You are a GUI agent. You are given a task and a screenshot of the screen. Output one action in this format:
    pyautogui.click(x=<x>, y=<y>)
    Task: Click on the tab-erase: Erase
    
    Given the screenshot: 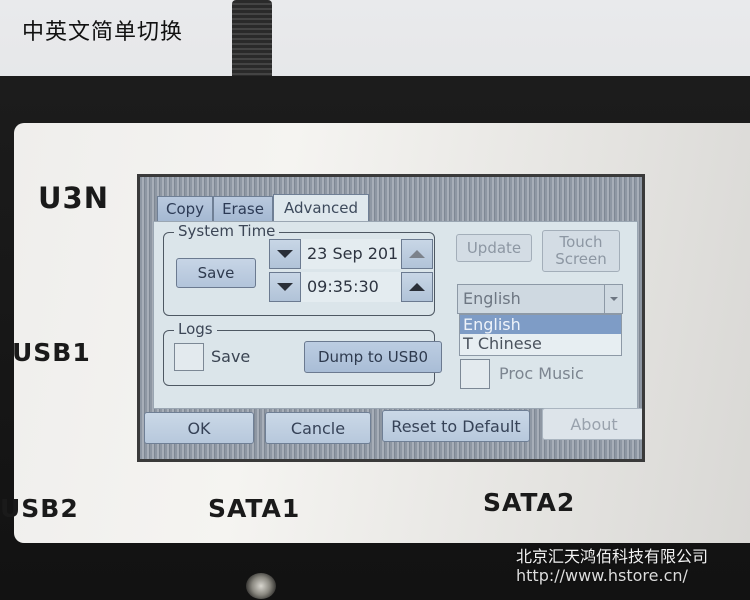 What is the action you would take?
    pyautogui.click(x=243, y=209)
    